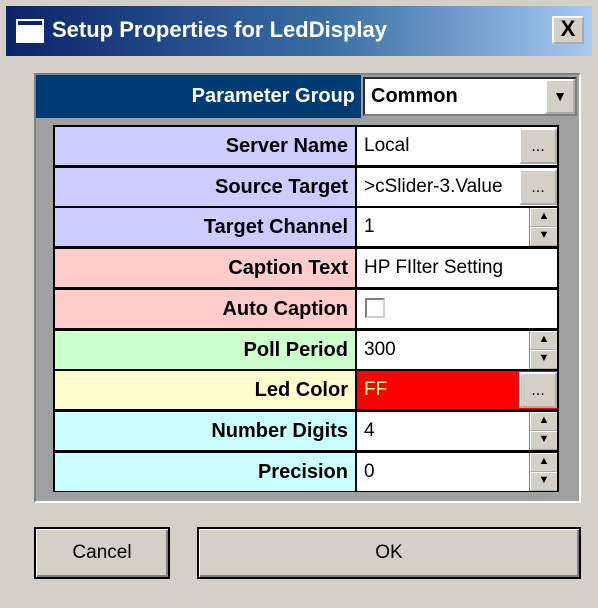 Image resolution: width=598 pixels, height=608 pixels. I want to click on property-label-led-color: Led Color, so click(205, 390).